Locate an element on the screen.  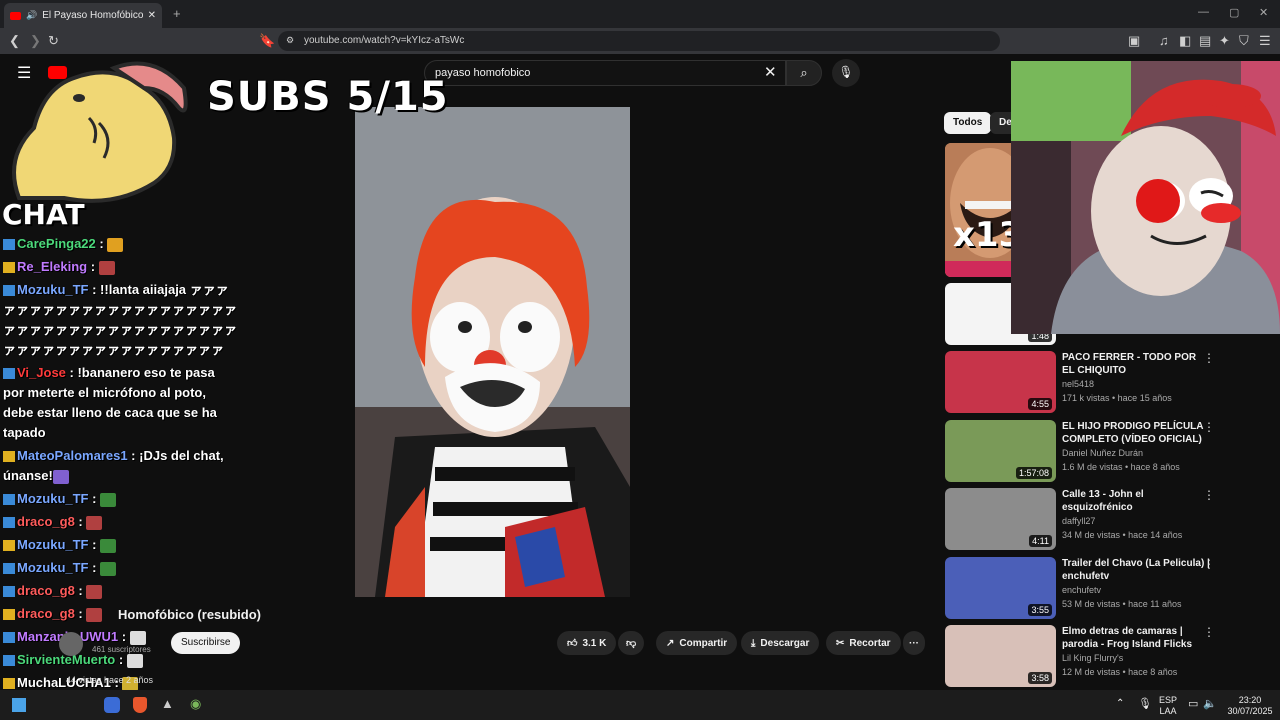
microphone-icon: 🎙 is located at coordinates (846, 72).